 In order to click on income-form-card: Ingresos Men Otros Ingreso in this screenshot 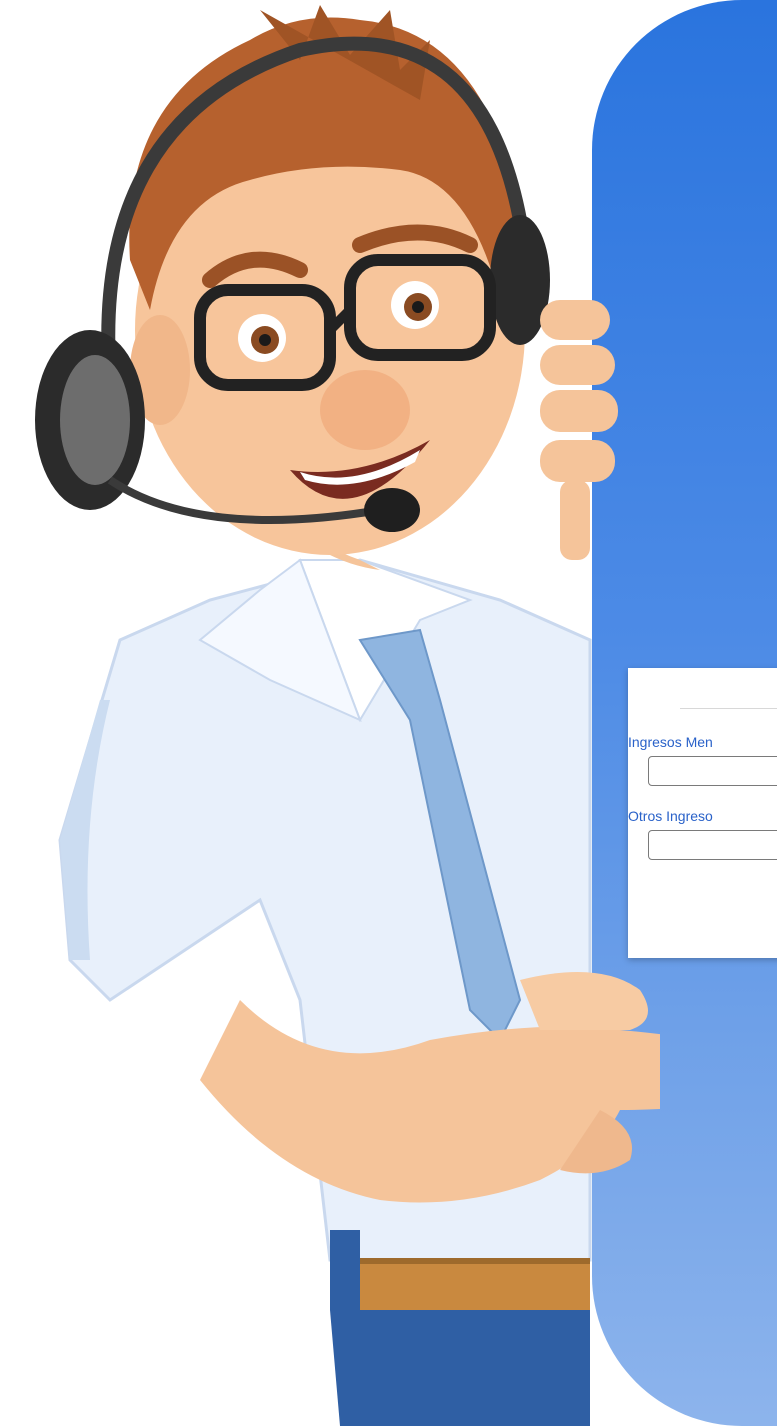, I will do `click(702, 813)`.